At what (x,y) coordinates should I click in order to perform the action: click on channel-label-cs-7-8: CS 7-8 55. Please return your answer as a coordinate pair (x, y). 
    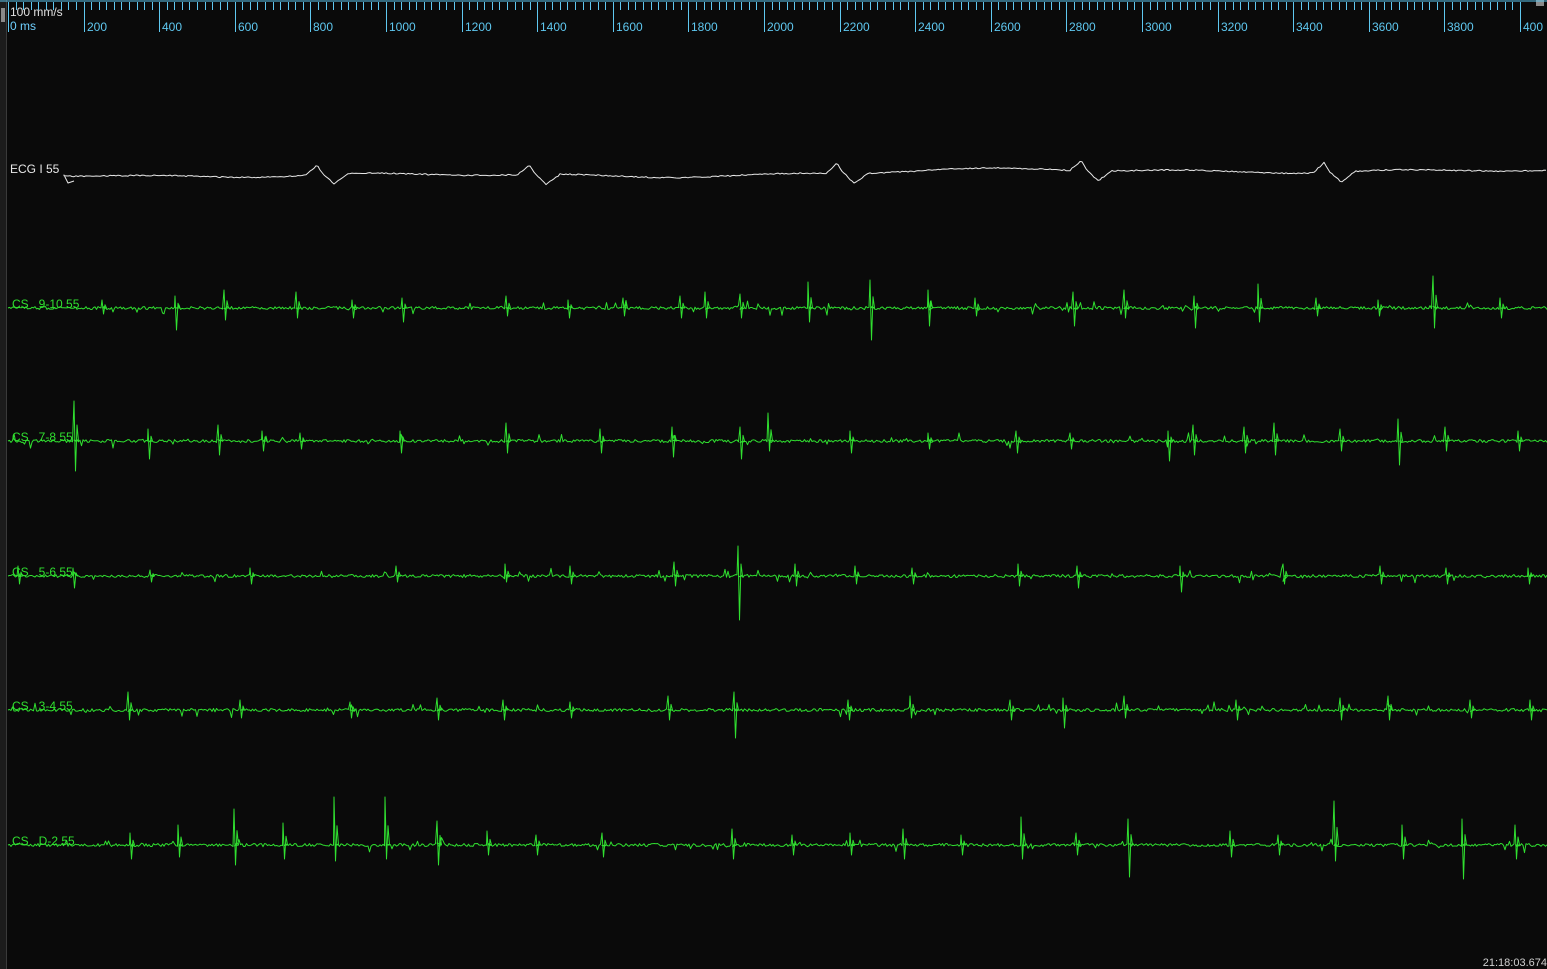
    Looking at the image, I should click on (42, 437).